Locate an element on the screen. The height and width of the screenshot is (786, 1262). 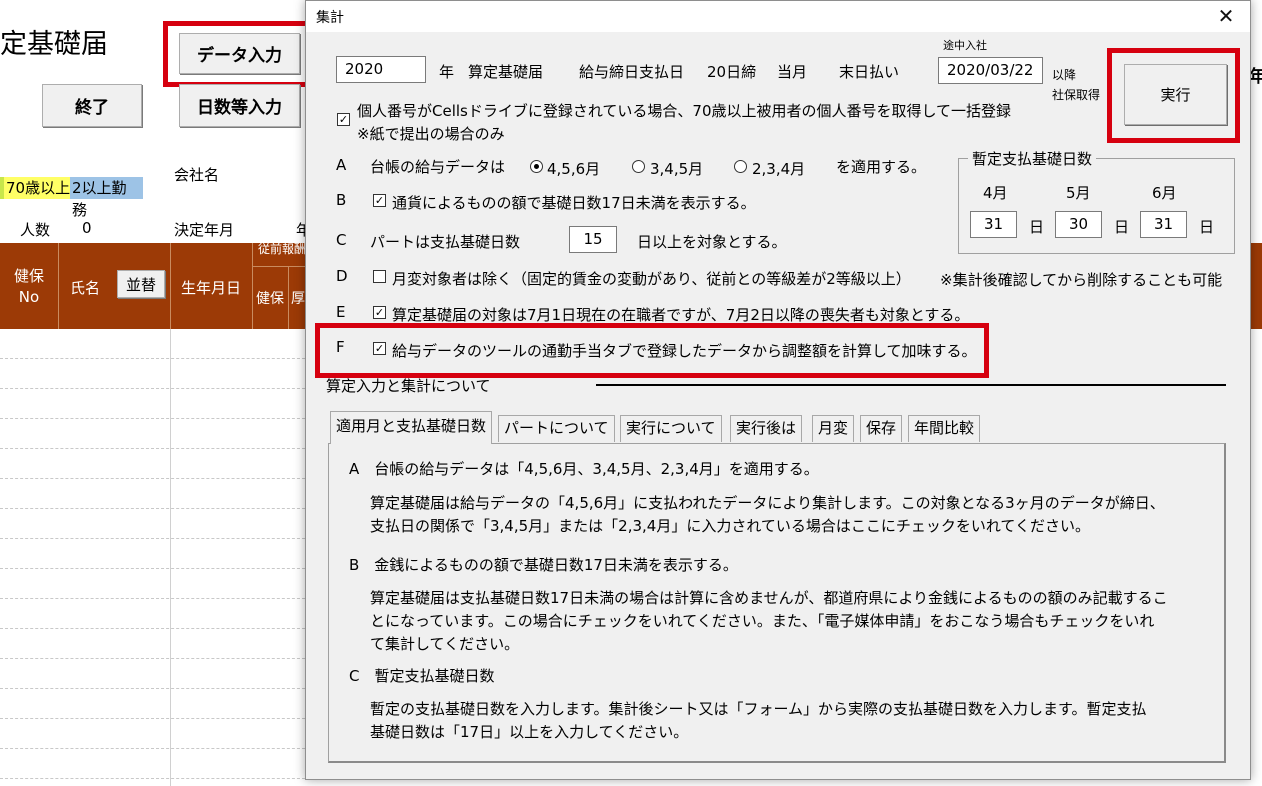
tab-getsuhen: 月変 is located at coordinates (833, 428).